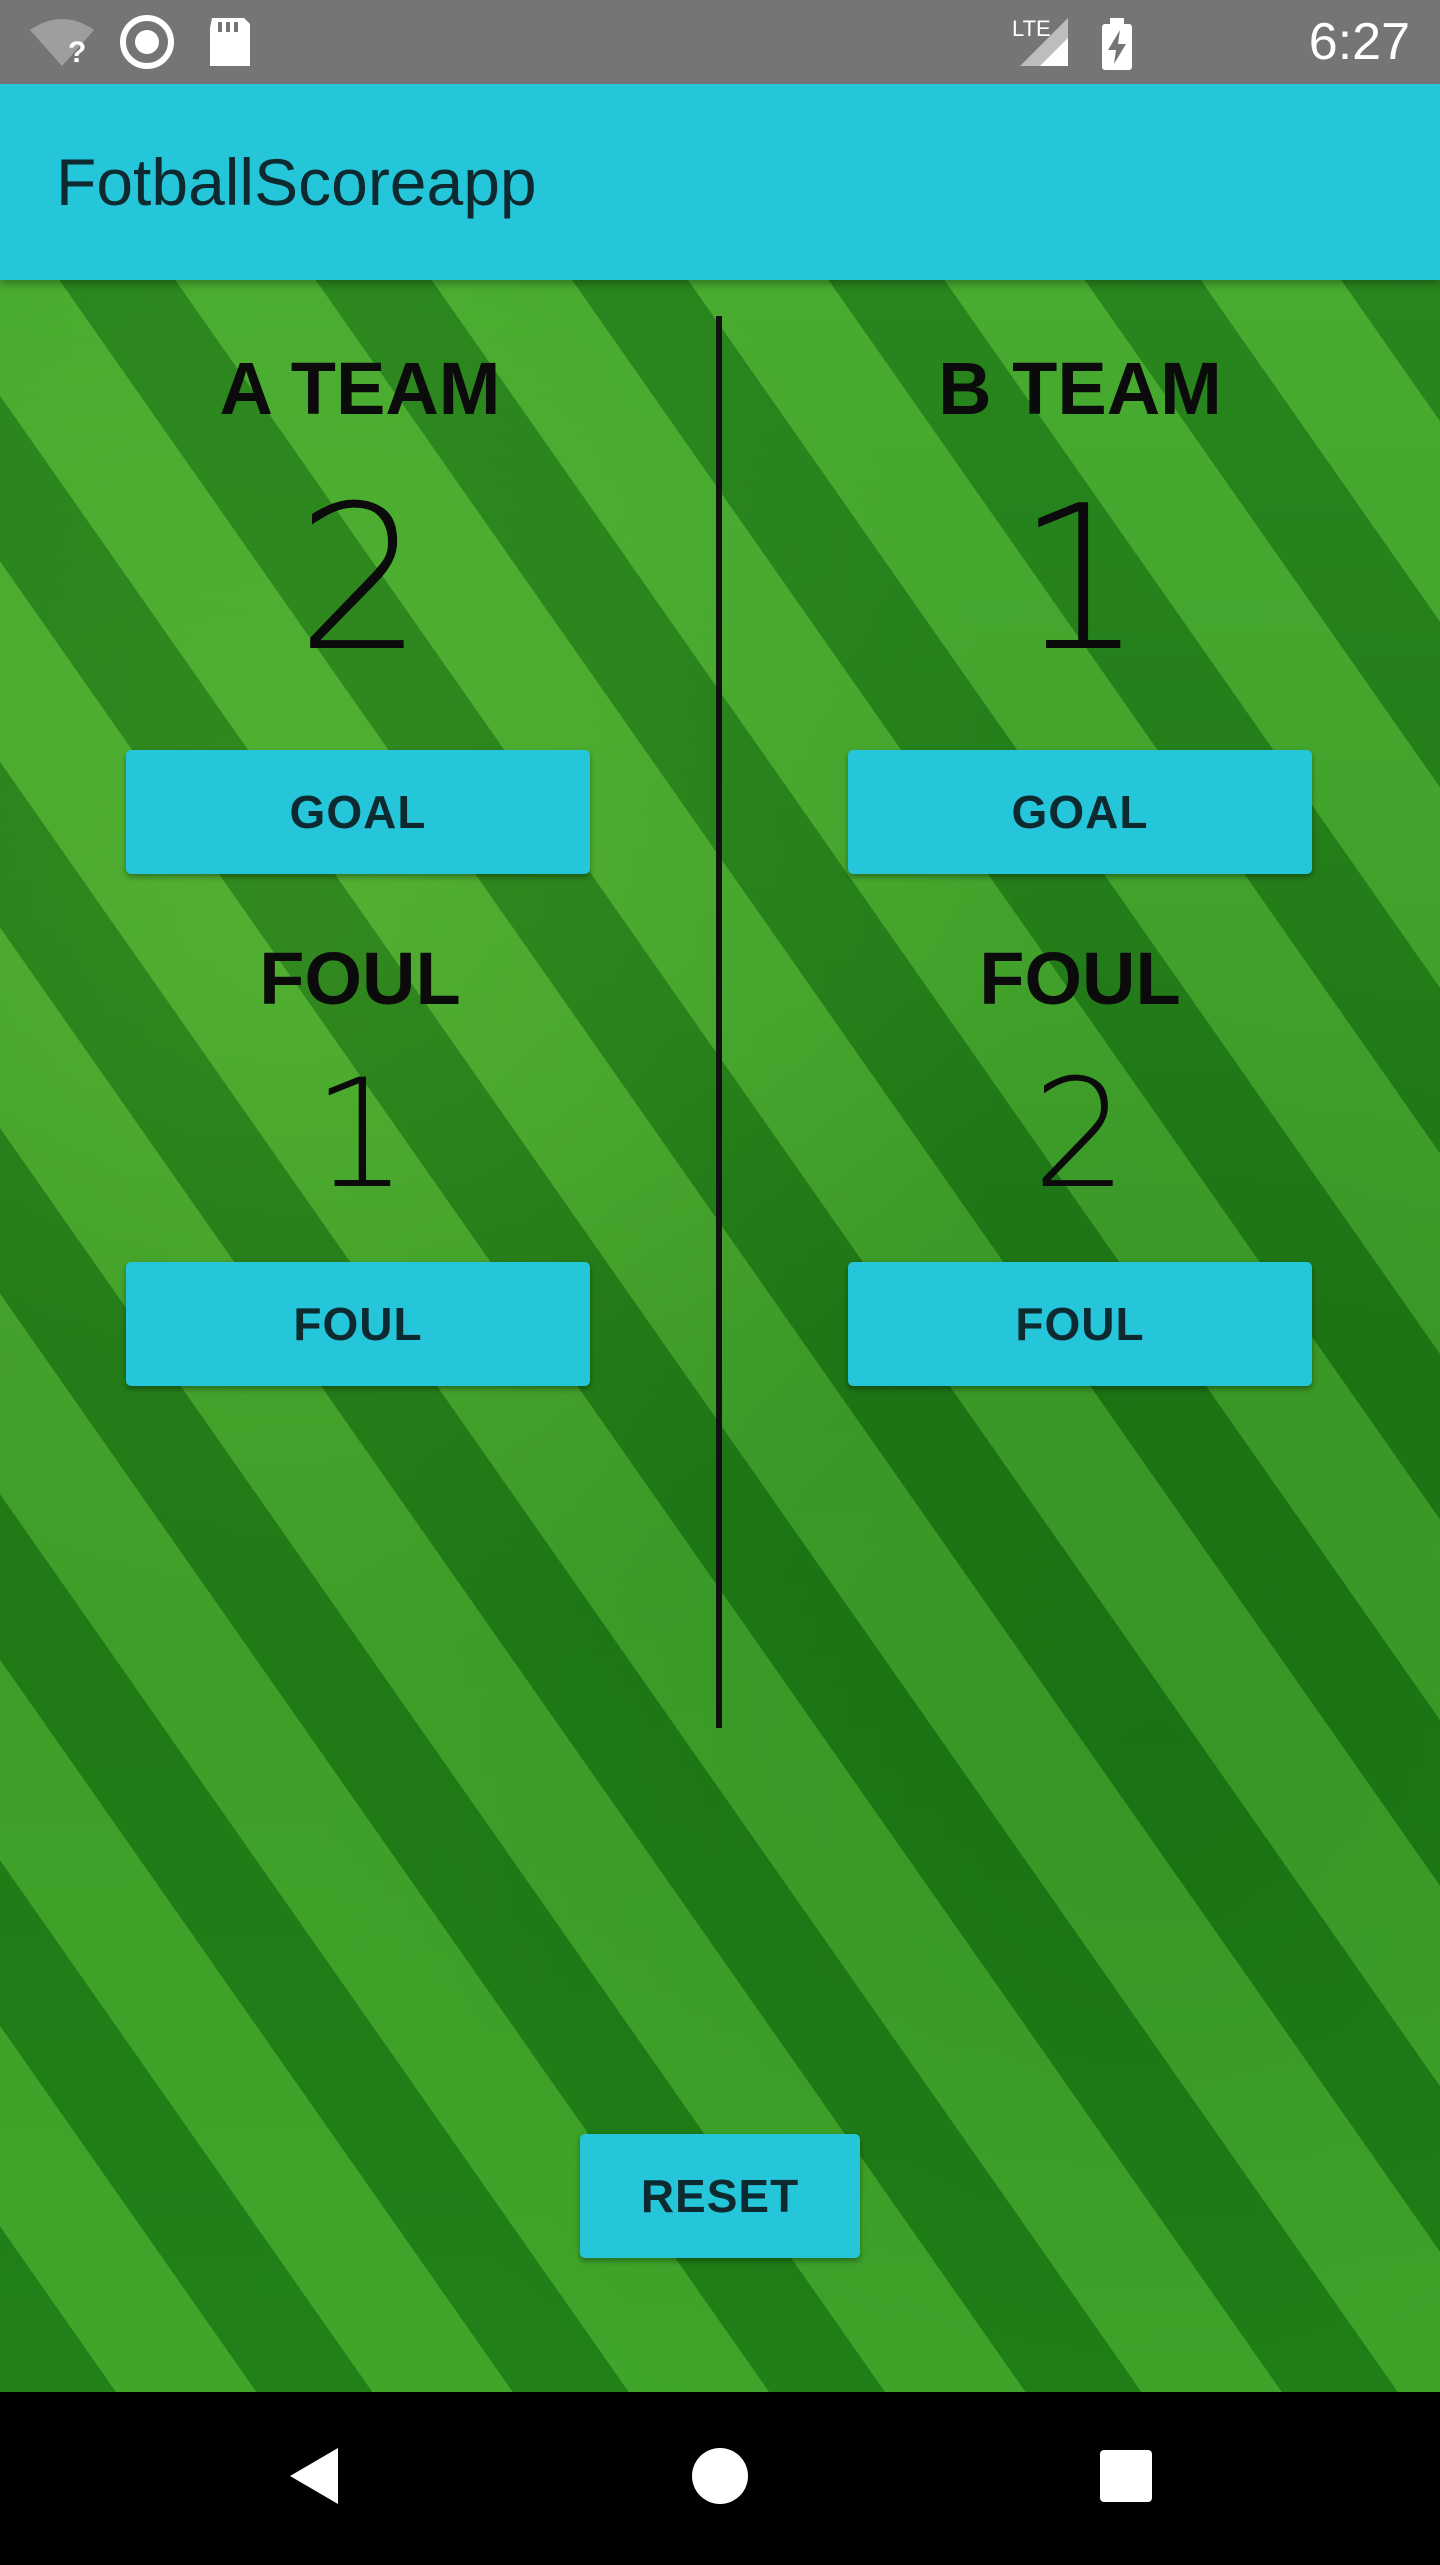 Image resolution: width=1440 pixels, height=2565 pixels. I want to click on team-a-foul-label: FOUL, so click(360, 978).